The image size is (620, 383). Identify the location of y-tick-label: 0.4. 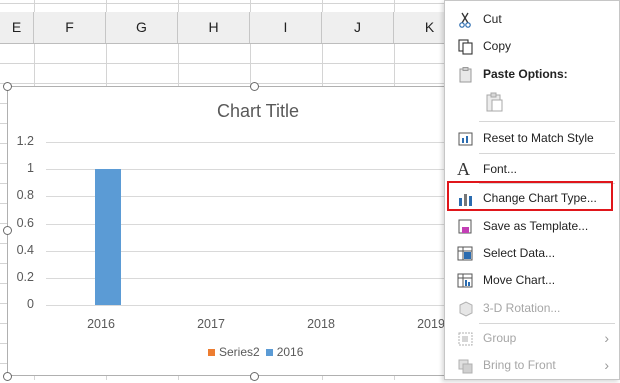
(25, 249).